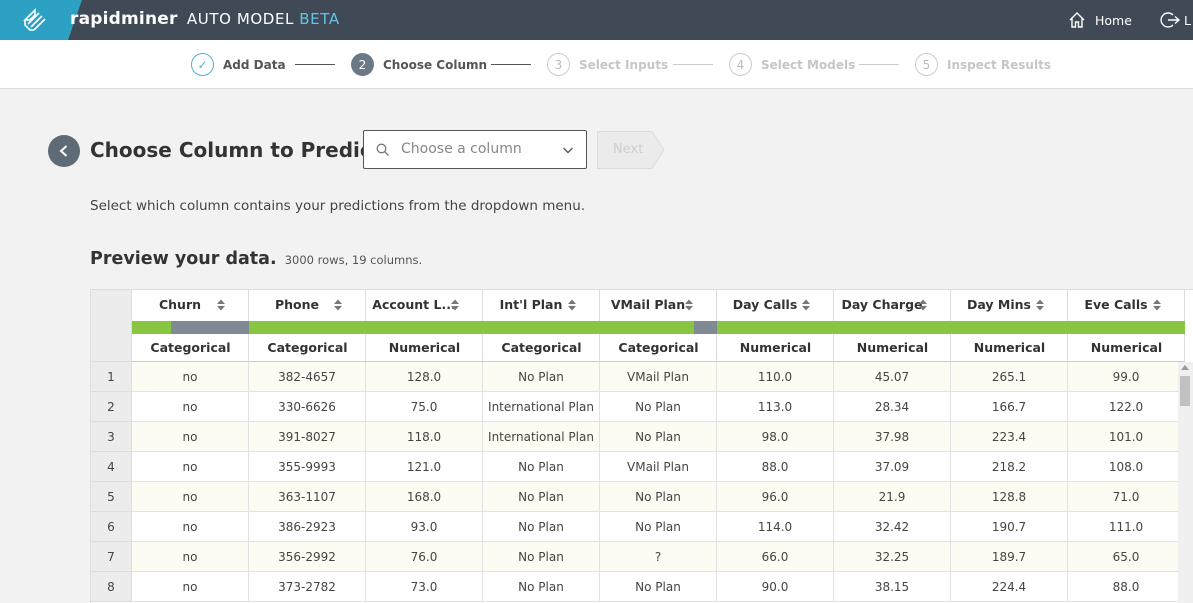 This screenshot has height=603, width=1193. Describe the element at coordinates (1126, 326) in the screenshot. I see `column-header: Eve Calls Numerical` at that location.